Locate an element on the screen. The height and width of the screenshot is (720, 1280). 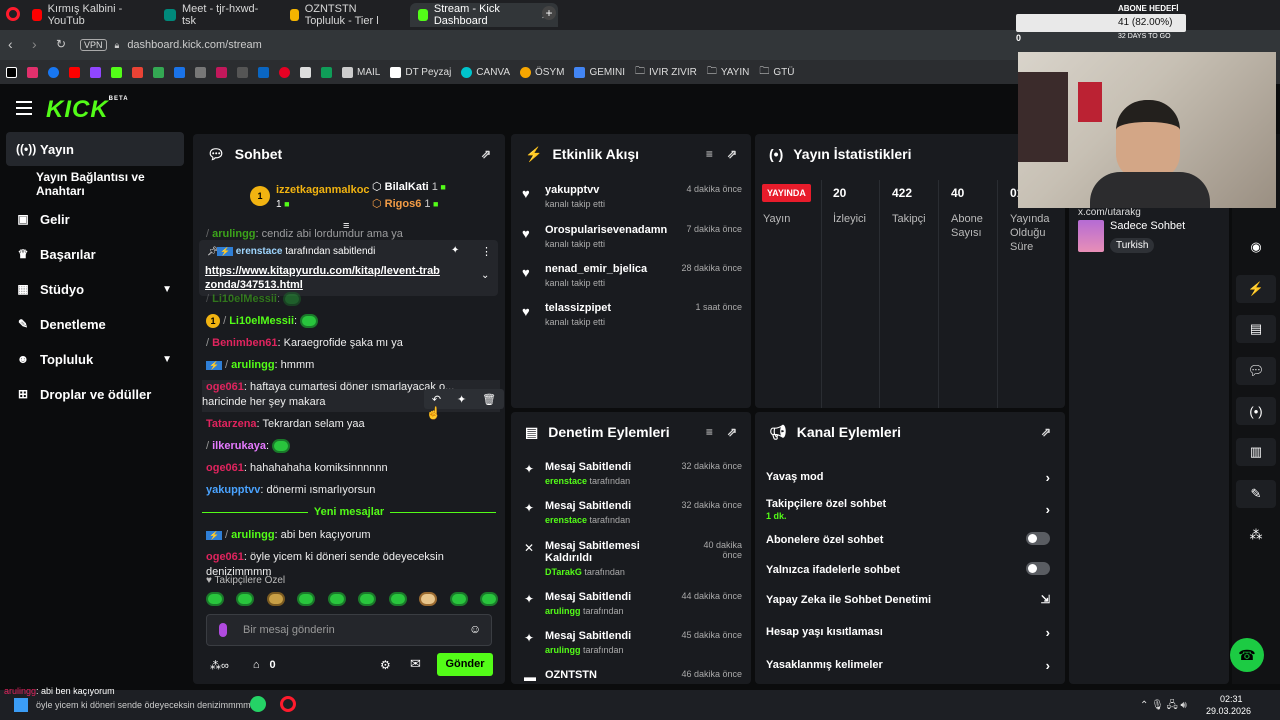
bookmark-osym: ÖSYM is located at coordinates (542, 72).